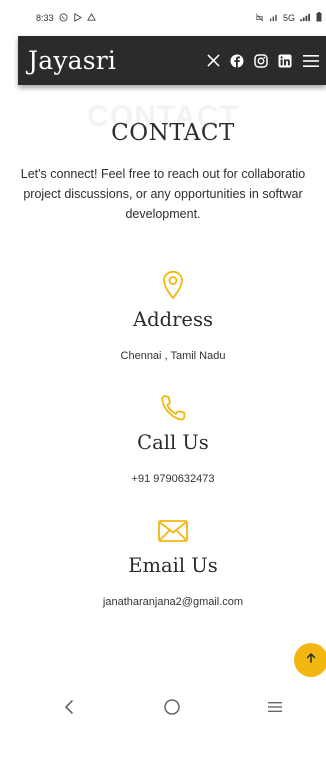 Image resolution: width=326 pixels, height=770 pixels. I want to click on contact-address: Address Chennai , Tamil Nadu, so click(163, 316).